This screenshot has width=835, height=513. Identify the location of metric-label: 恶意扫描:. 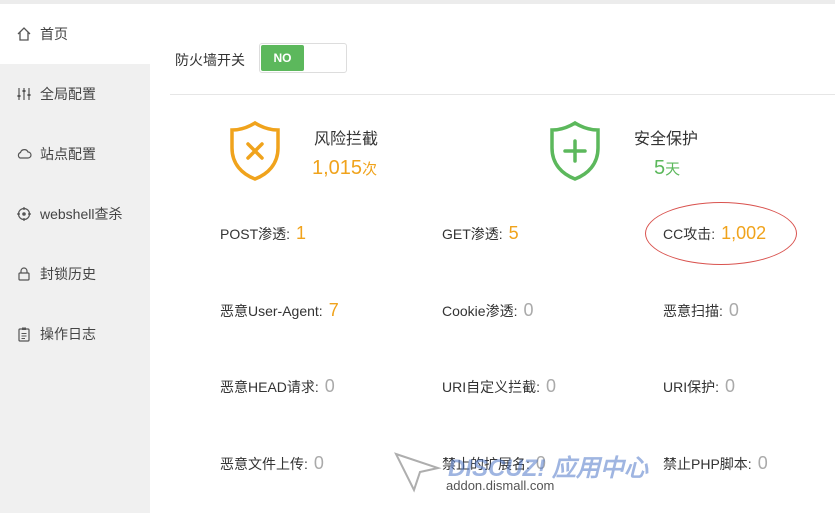
(693, 311).